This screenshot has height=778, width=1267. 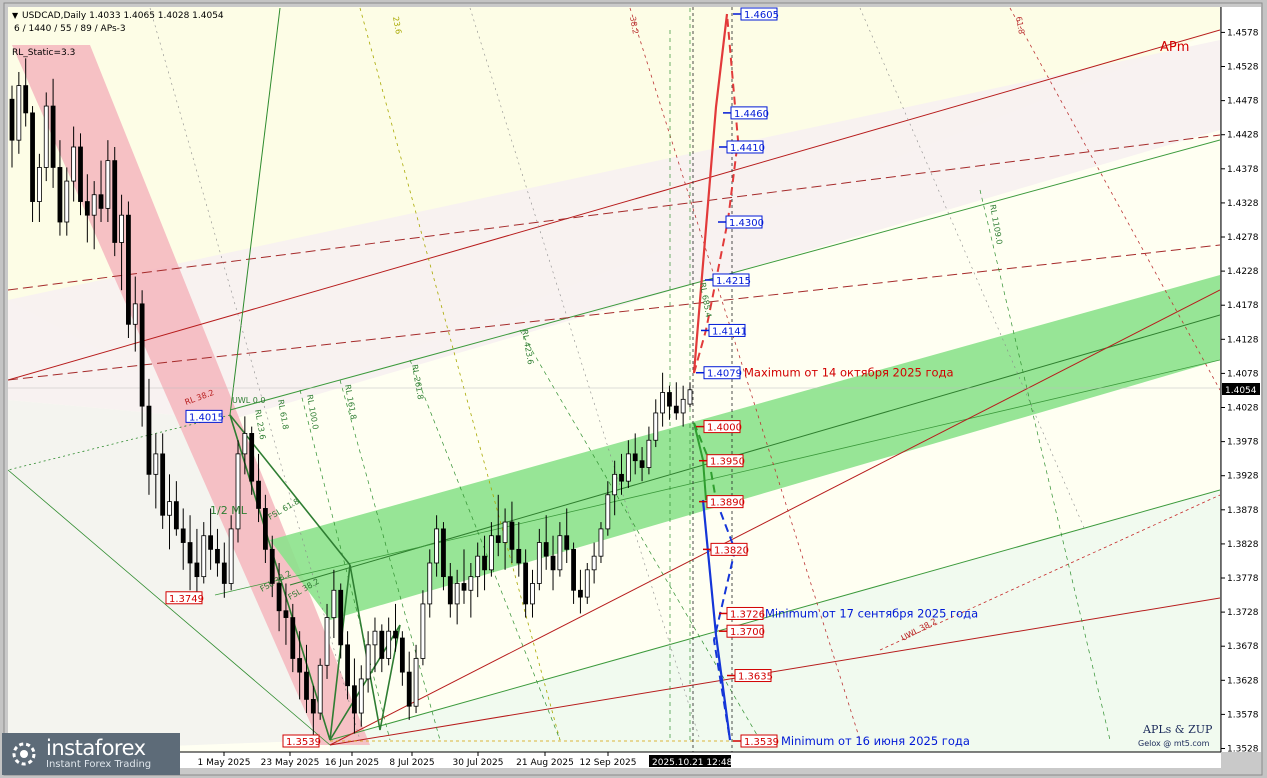 What do you see at coordinates (1243, 750) in the screenshot?
I see `price-tick-label: 1.3528` at bounding box center [1243, 750].